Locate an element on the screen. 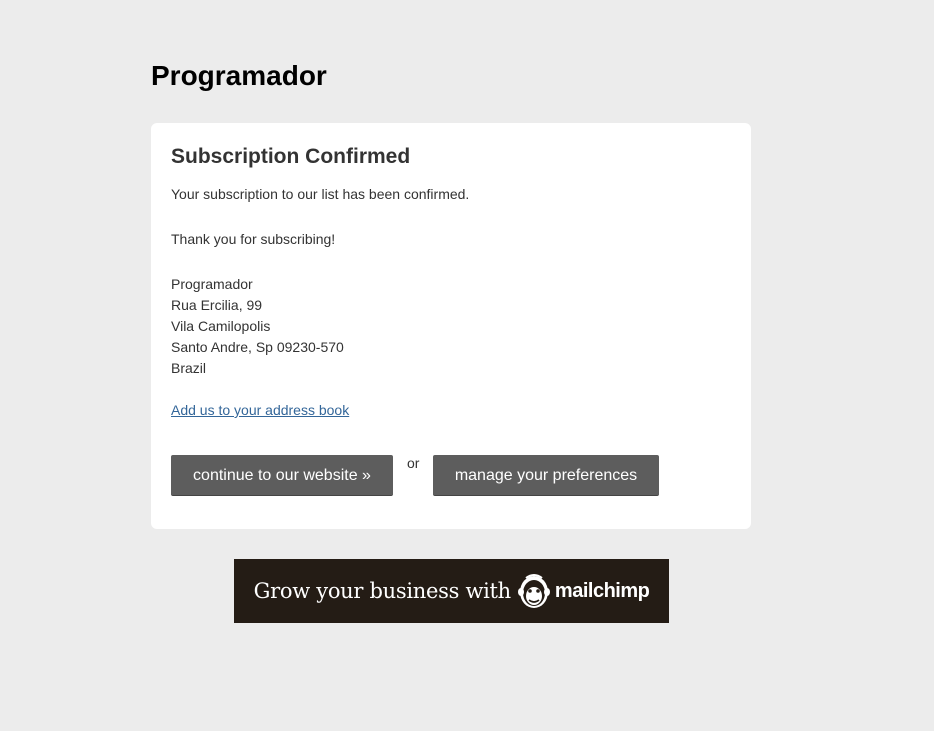 The height and width of the screenshot is (731, 934). add-to-address-book-link: Add us to your address book is located at coordinates (260, 410).